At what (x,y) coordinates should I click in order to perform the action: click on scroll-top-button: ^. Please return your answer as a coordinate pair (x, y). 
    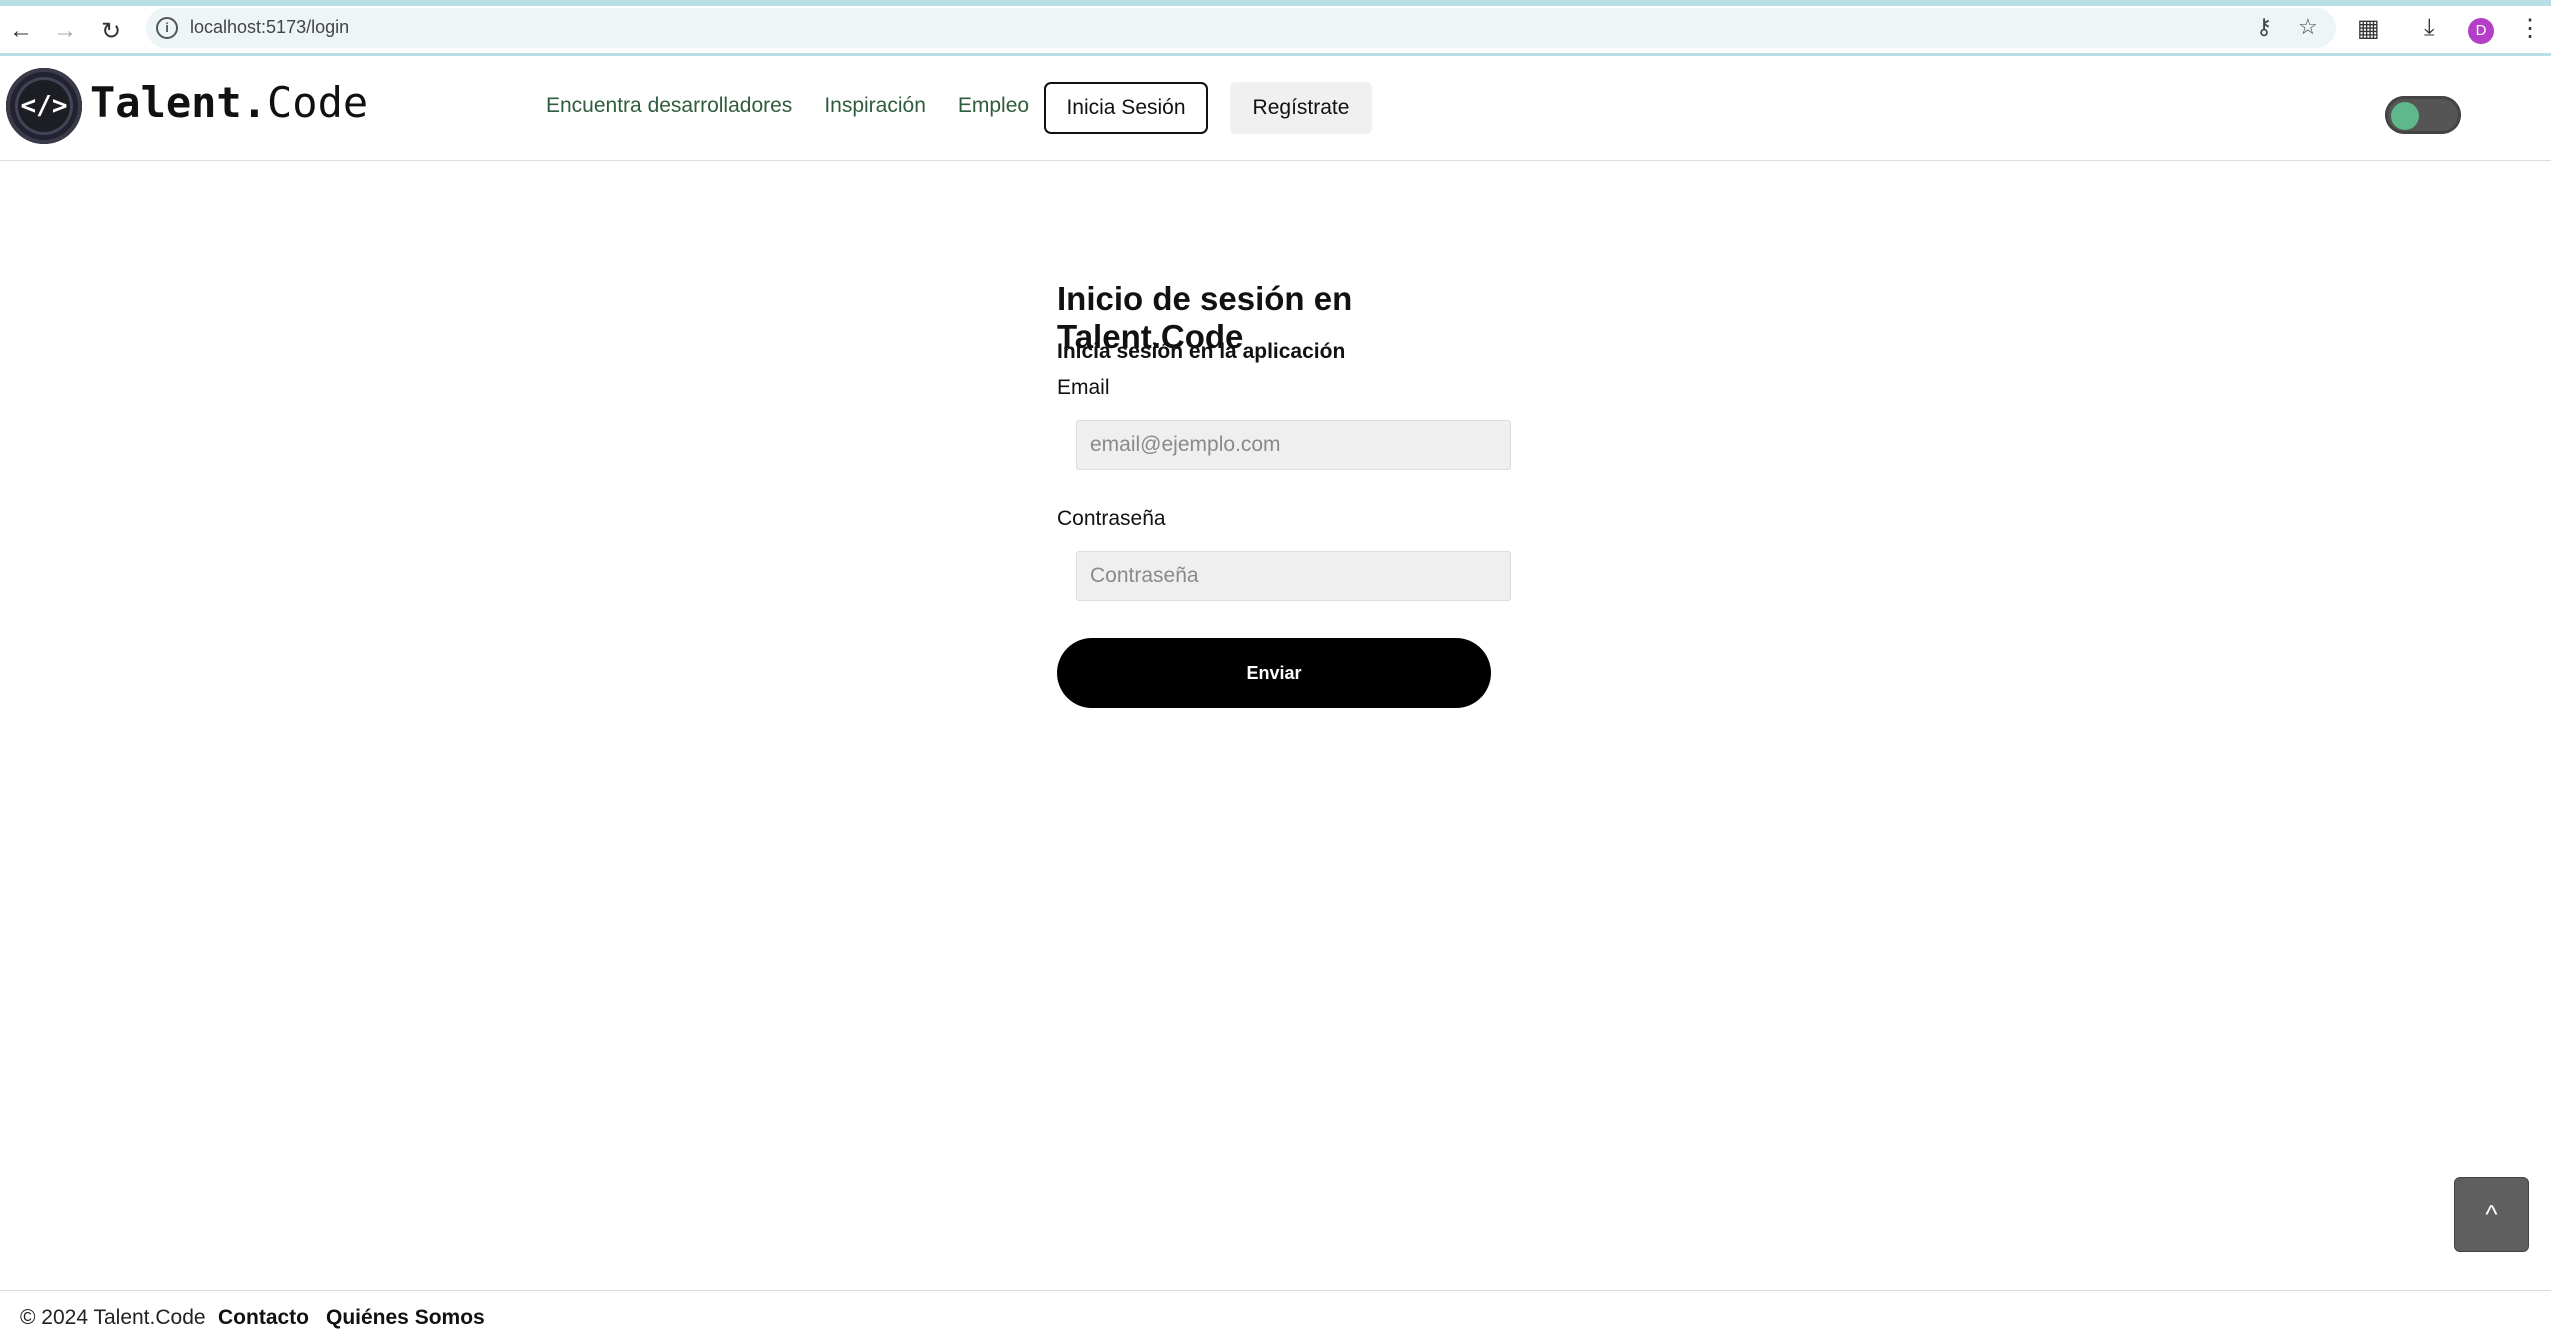
    Looking at the image, I should click on (2491, 1214).